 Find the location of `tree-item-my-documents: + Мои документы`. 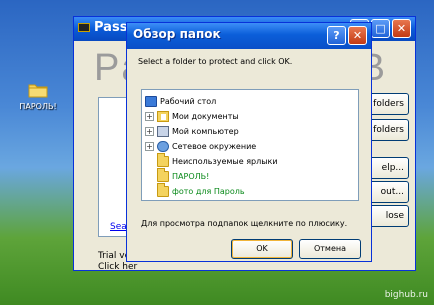

tree-item-my-documents: + Мои документы is located at coordinates (192, 116).